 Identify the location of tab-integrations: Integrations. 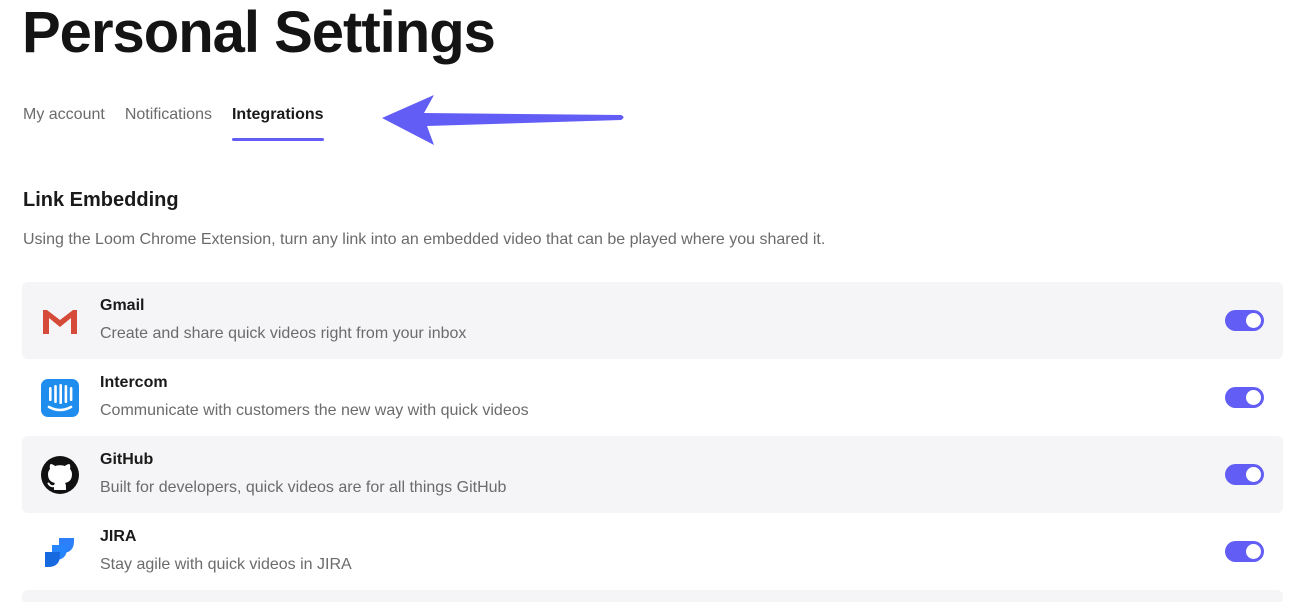
(277, 122).